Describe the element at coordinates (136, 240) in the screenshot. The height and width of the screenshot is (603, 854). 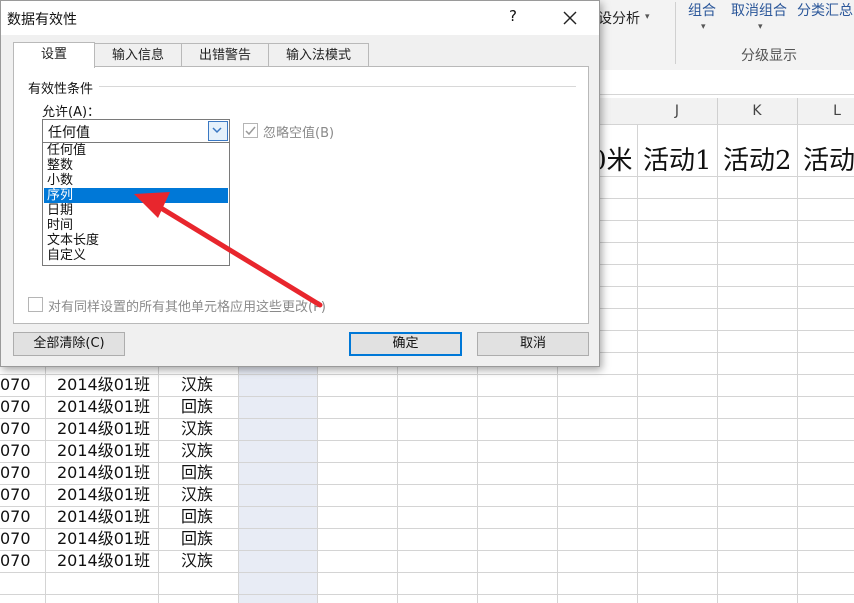
I see `option-text-length: 文本长度` at that location.